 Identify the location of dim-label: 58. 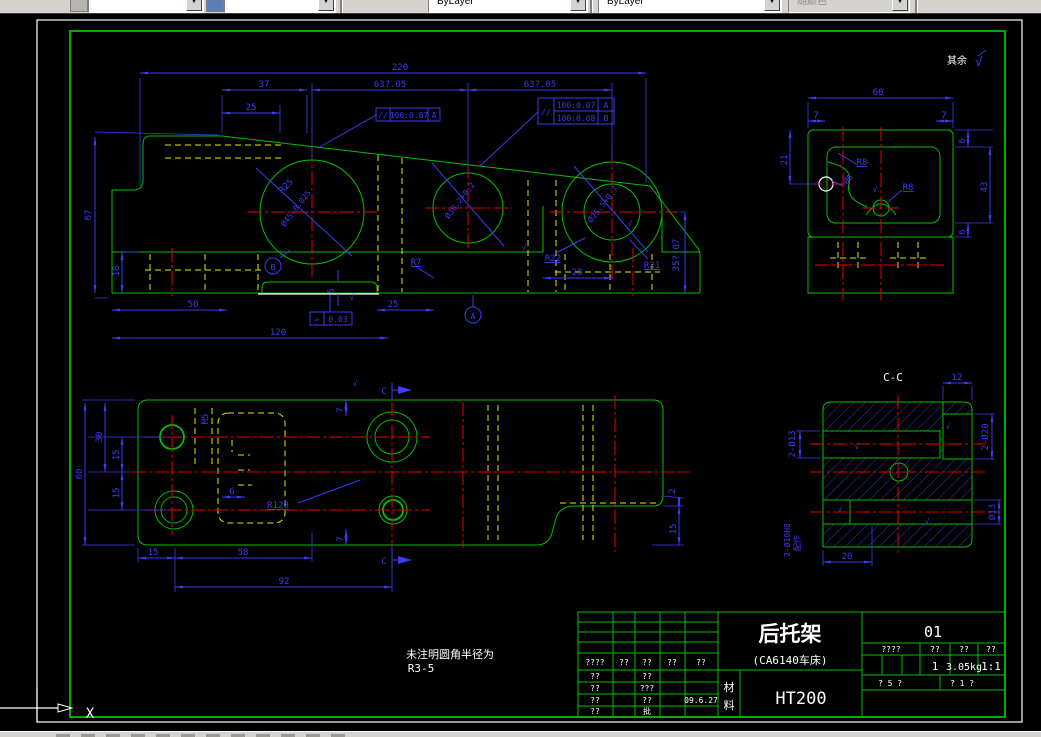
(243, 553).